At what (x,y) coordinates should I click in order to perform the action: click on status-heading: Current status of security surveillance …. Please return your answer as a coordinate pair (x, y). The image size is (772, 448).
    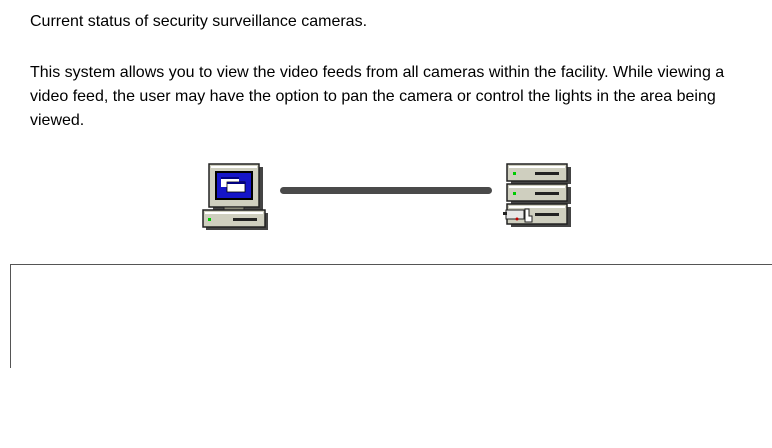
    Looking at the image, I should click on (199, 21).